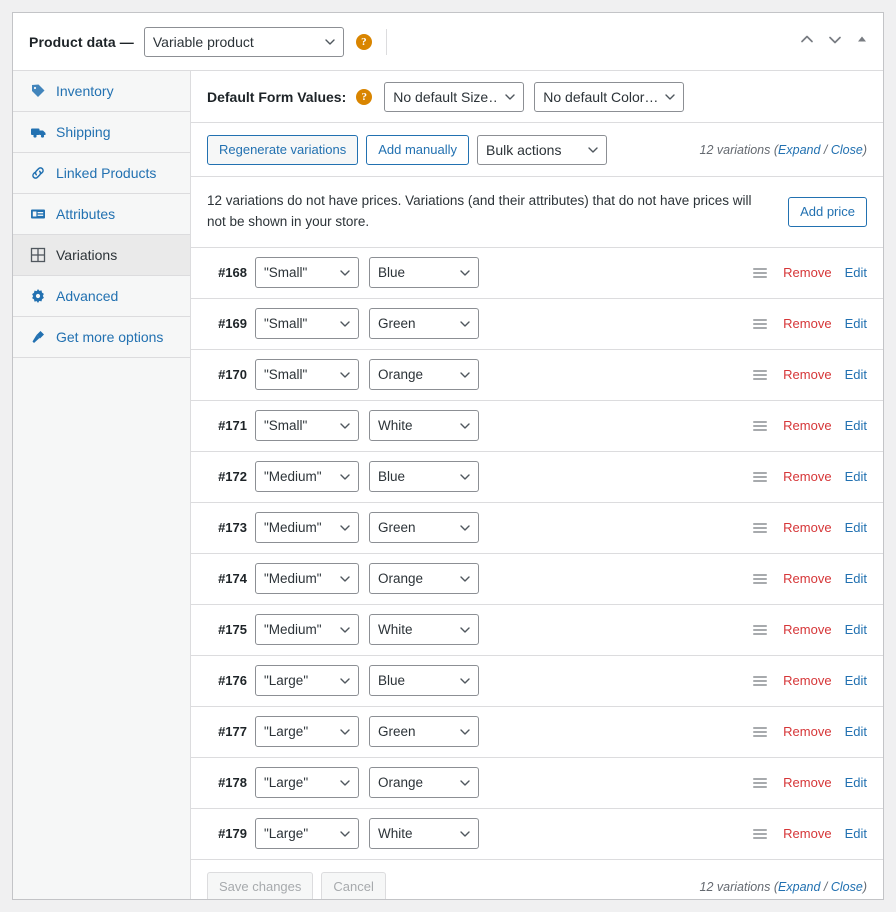  Describe the element at coordinates (243, 41) in the screenshot. I see `product-type-select: Variable product` at that location.